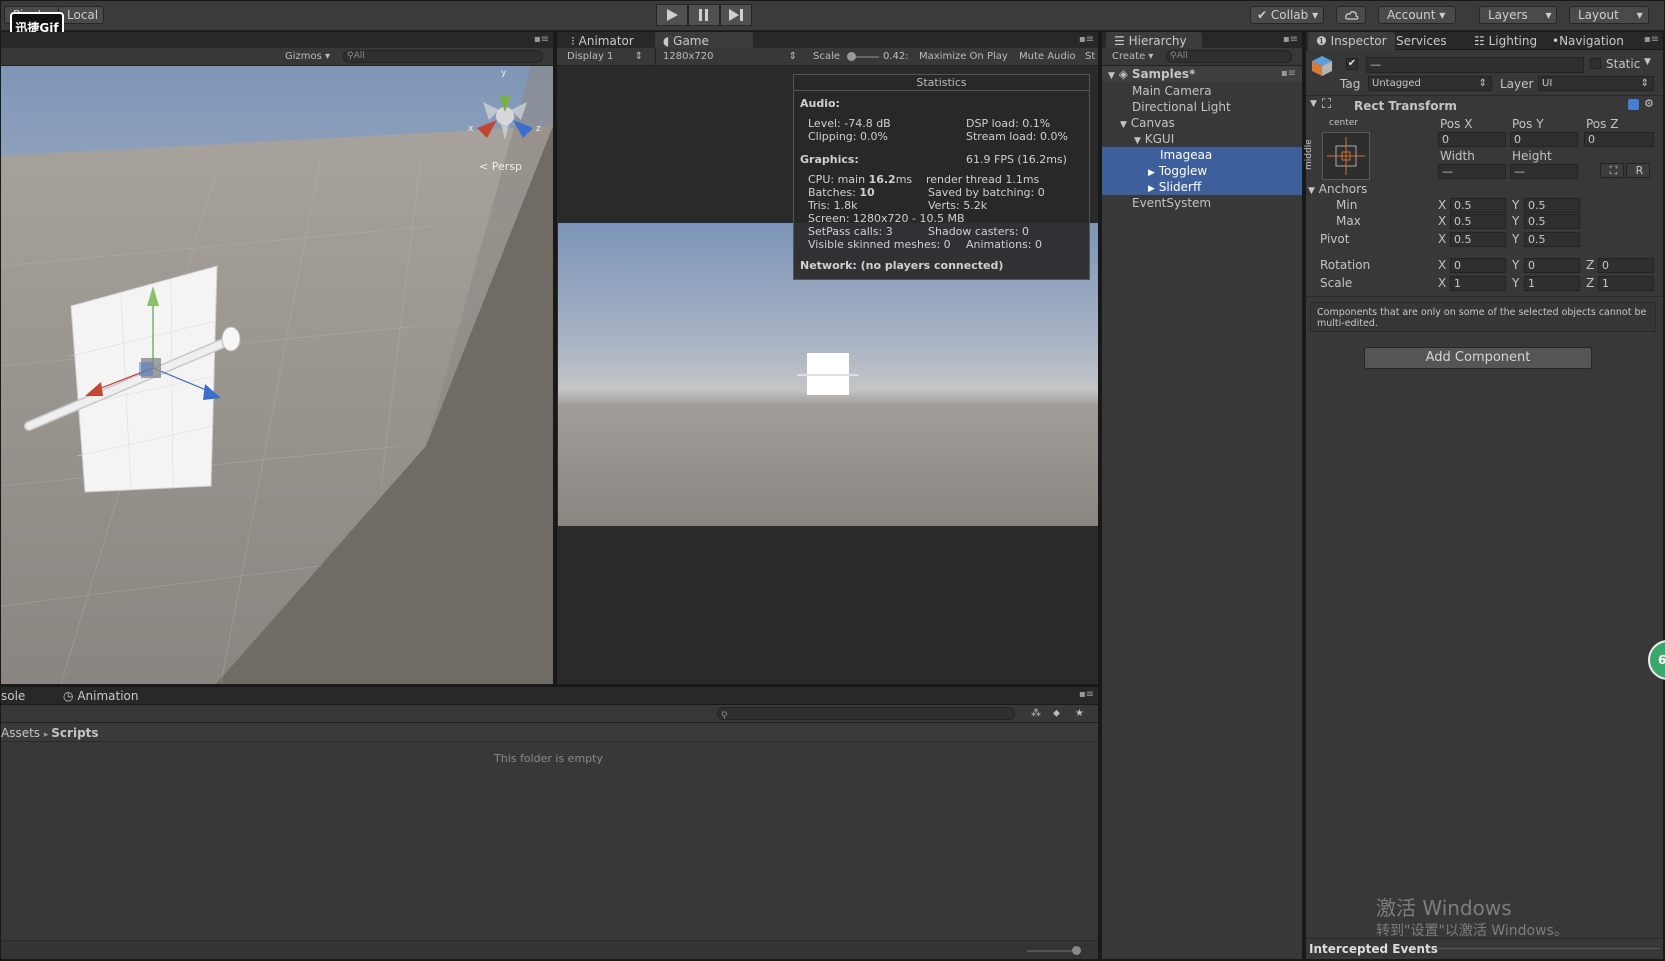 The height and width of the screenshot is (961, 1665). I want to click on icon-size-slider-thumb, so click(1076, 950).